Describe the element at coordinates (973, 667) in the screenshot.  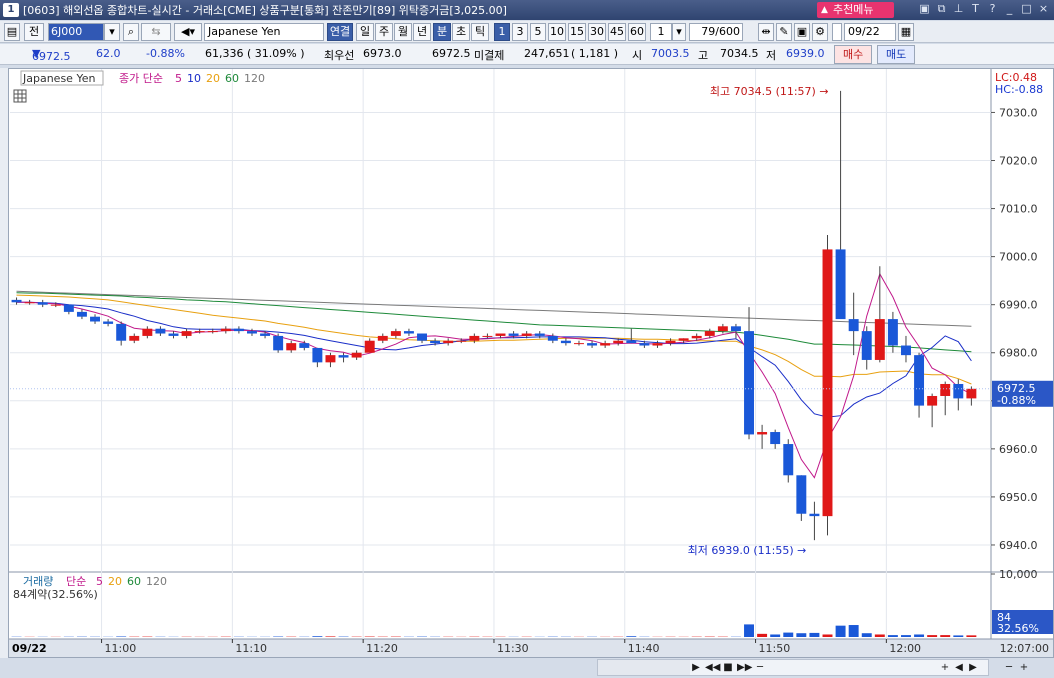
I see `scroll-control-7: ▶` at that location.